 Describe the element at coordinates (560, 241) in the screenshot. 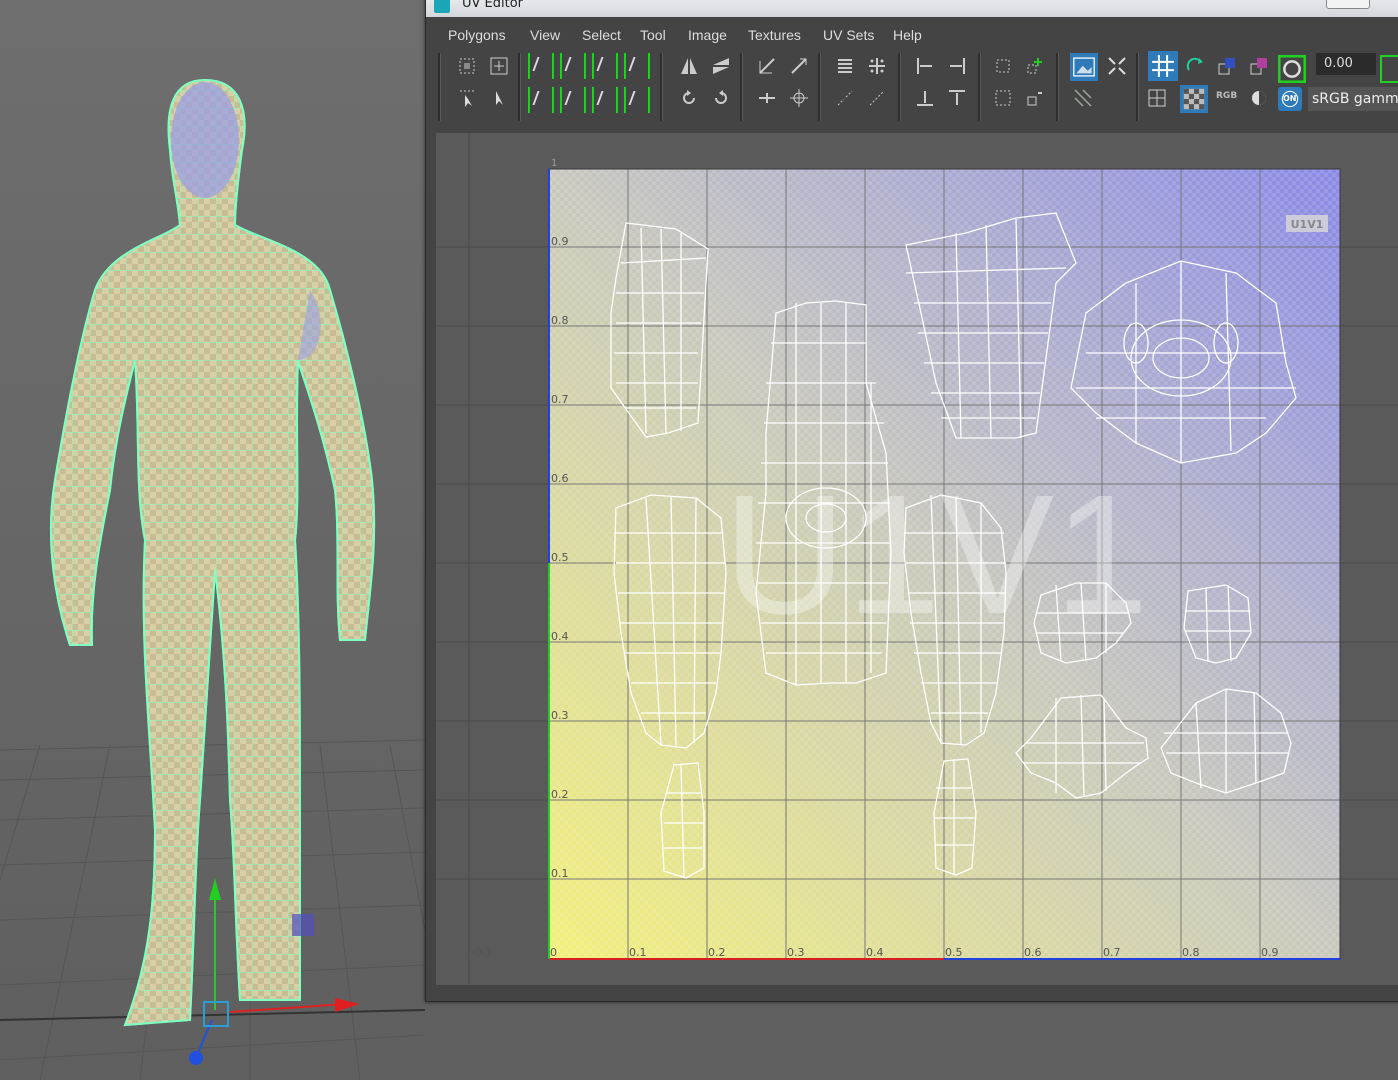

I see `v-label: 0.9` at that location.